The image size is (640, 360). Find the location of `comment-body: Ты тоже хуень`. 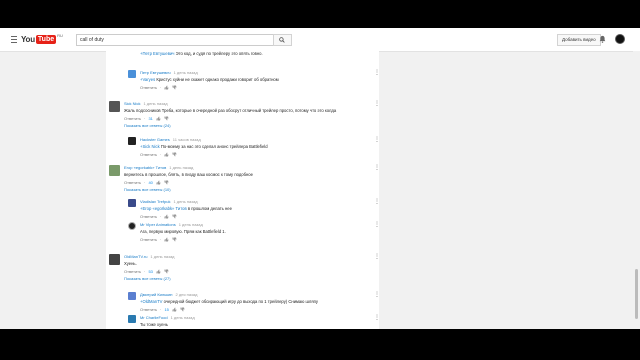

comment-body: Ты тоже хуень is located at coordinates (154, 324).